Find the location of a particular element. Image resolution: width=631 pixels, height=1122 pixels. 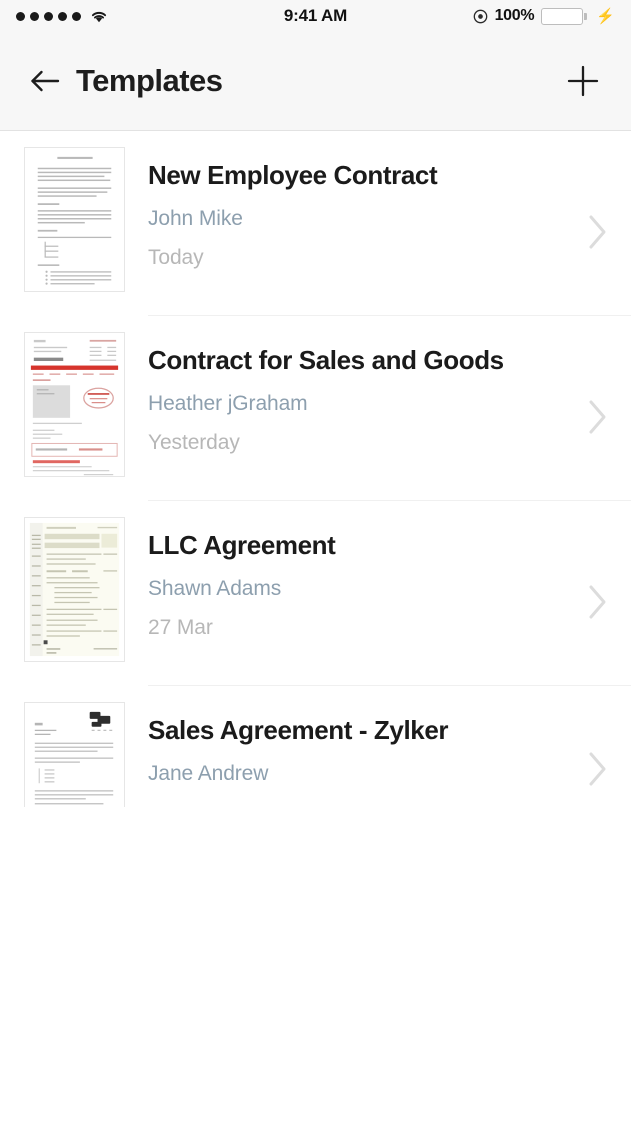

invoice-red-header-thumbnail is located at coordinates (74, 404).